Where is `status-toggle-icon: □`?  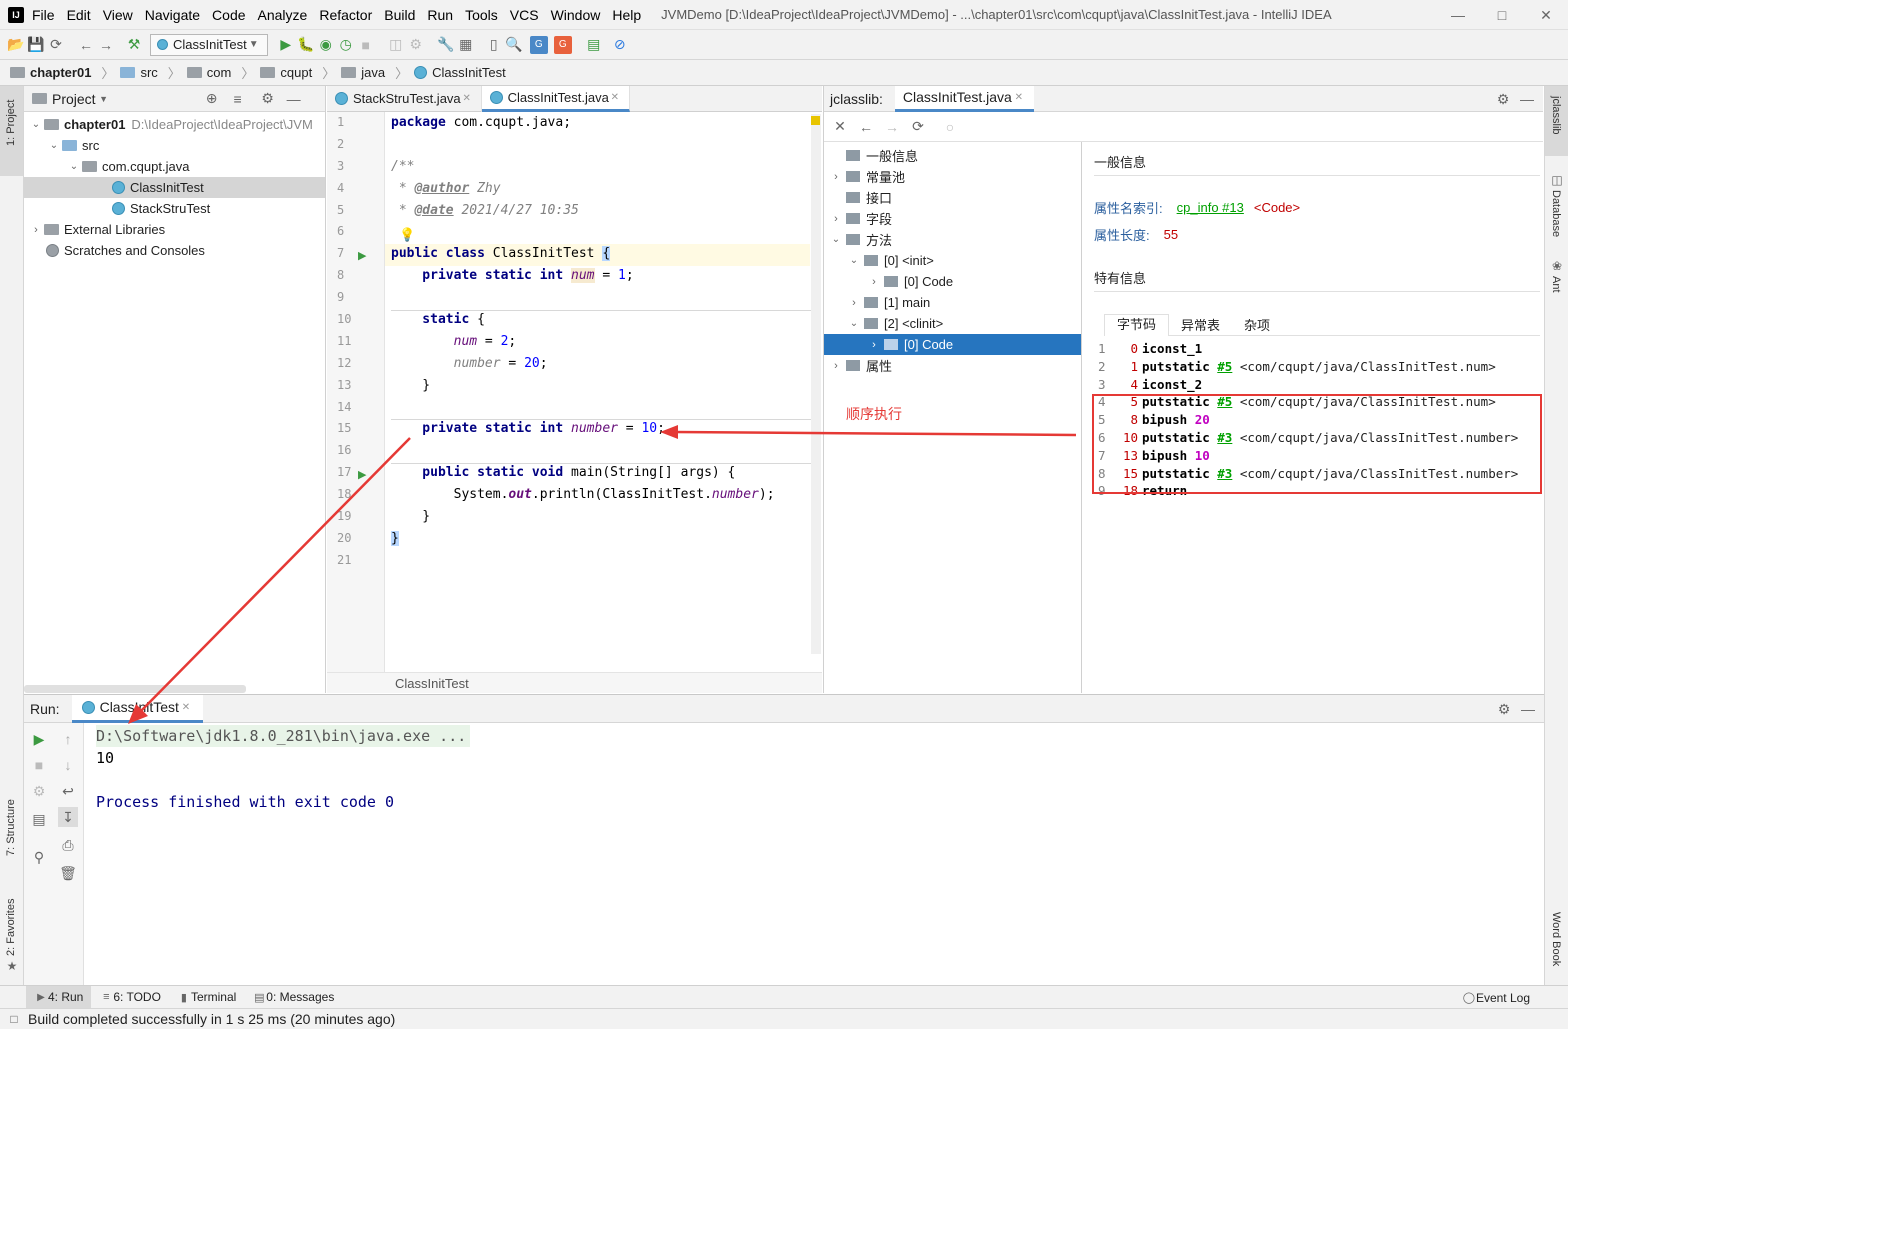 status-toggle-icon: □ is located at coordinates (14, 1019).